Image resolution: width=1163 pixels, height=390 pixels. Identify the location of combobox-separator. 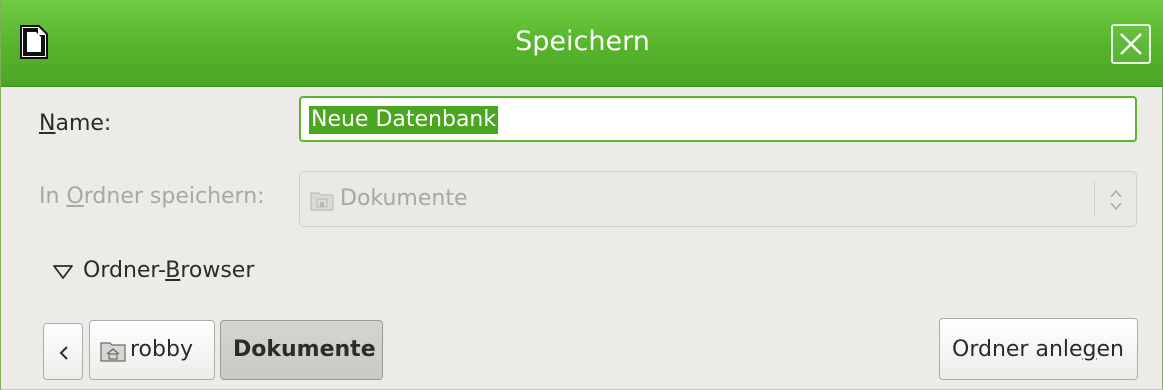
(1094, 199).